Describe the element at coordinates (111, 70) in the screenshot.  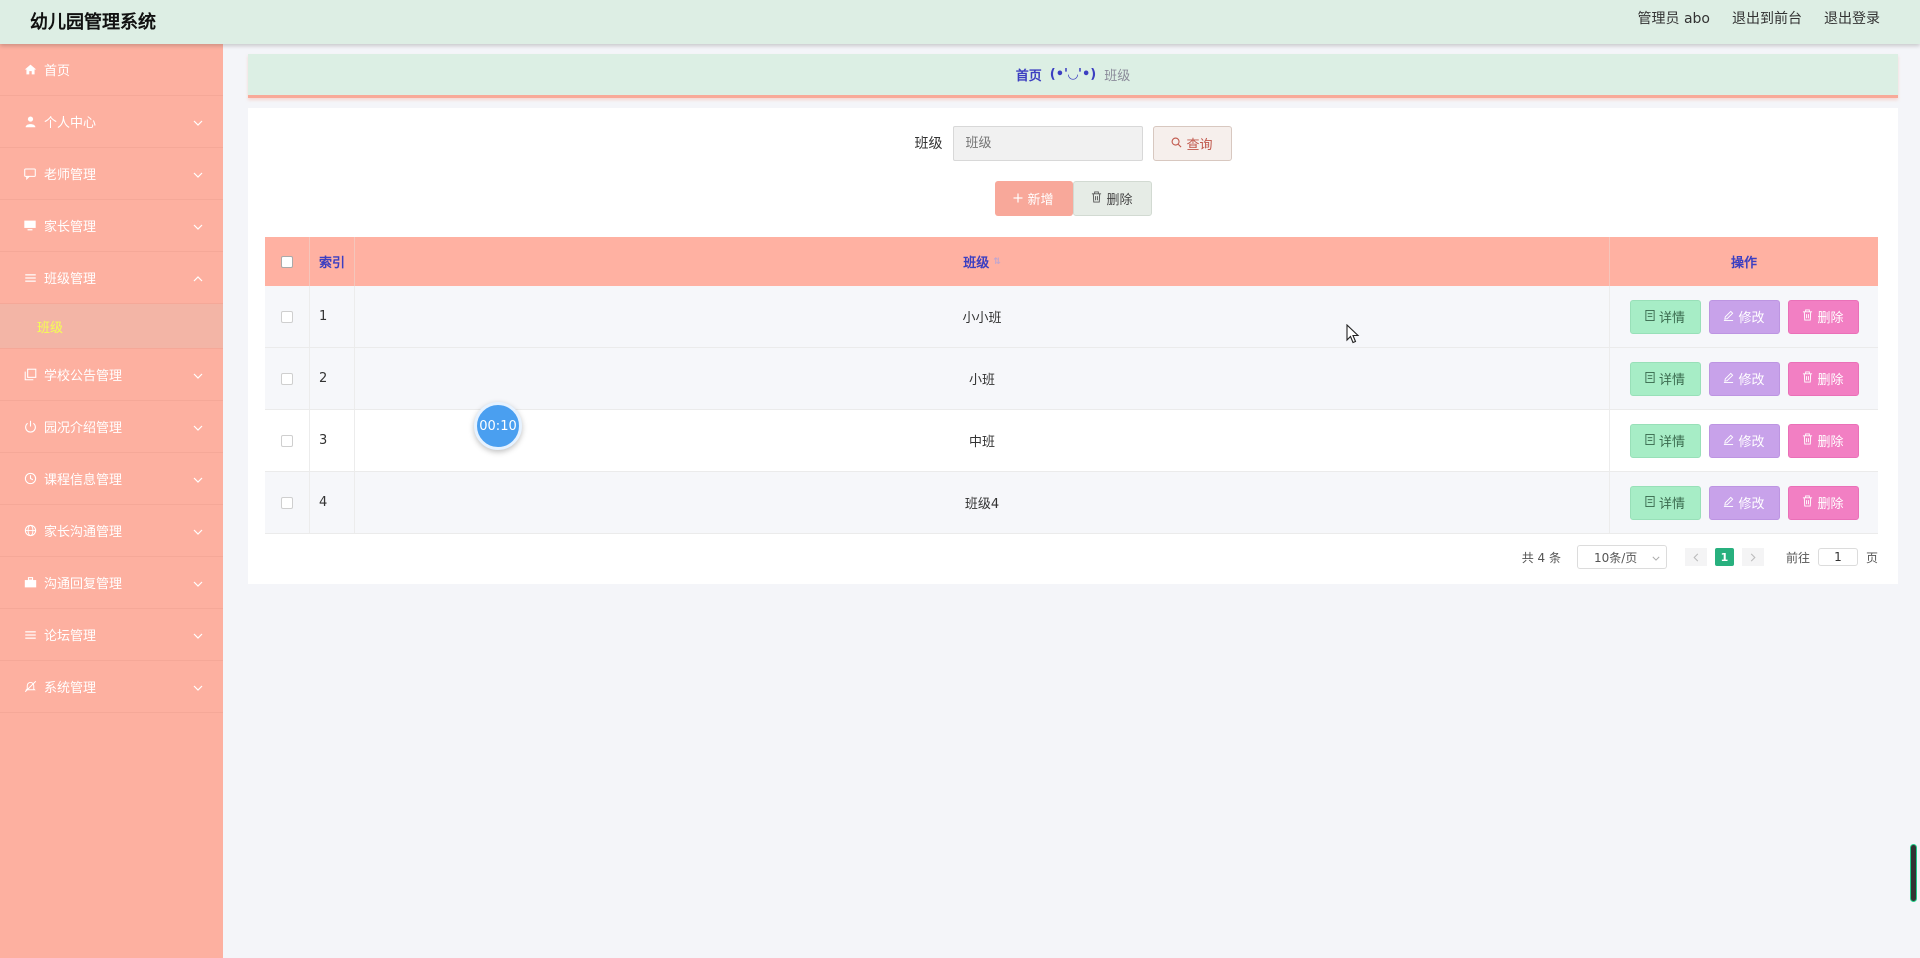
I see `sidebar-item-home: 首页` at that location.